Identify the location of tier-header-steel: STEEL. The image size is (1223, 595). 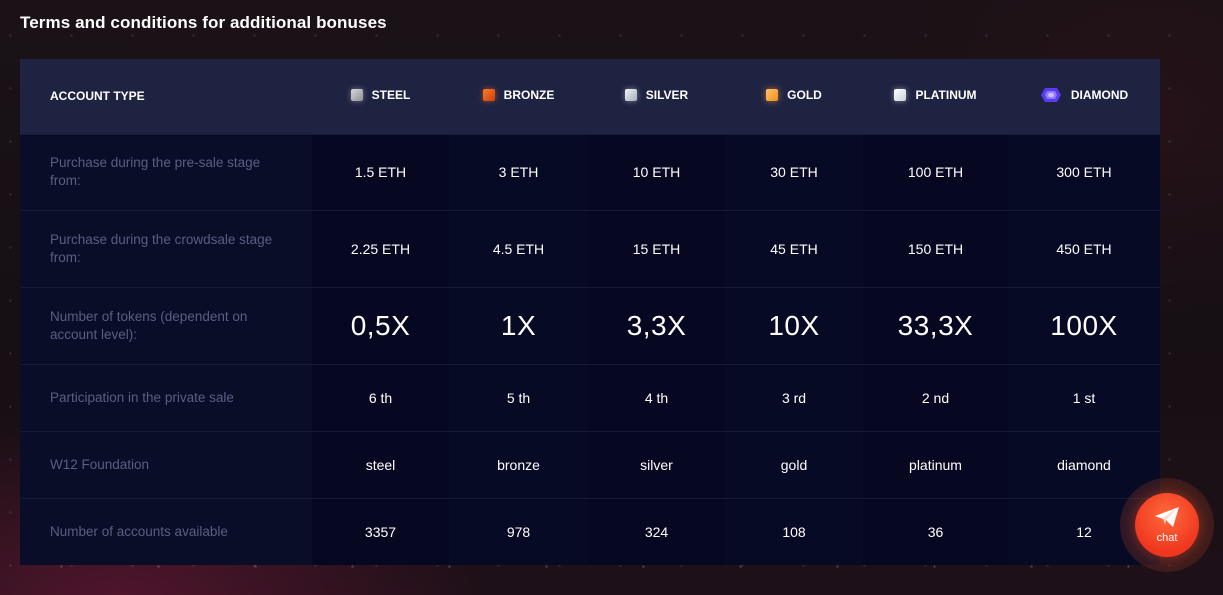
(380, 96).